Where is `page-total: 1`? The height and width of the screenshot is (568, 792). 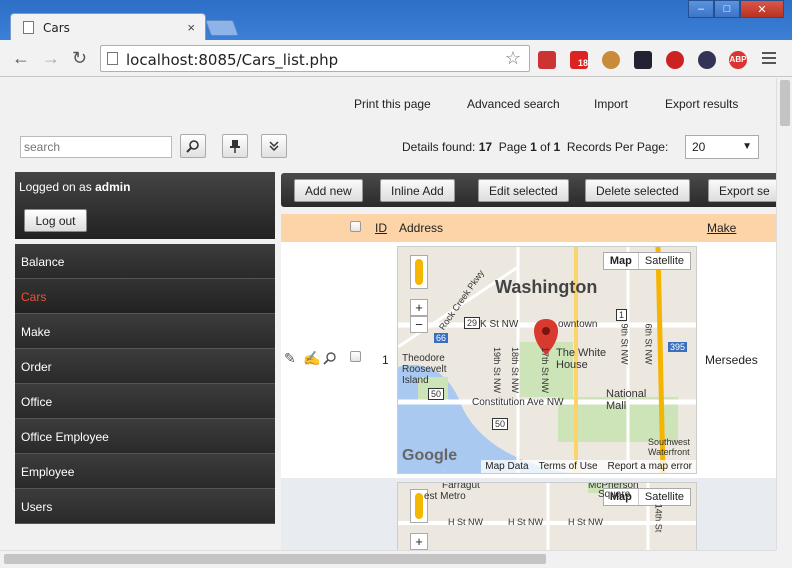
page-total: 1 is located at coordinates (557, 147).